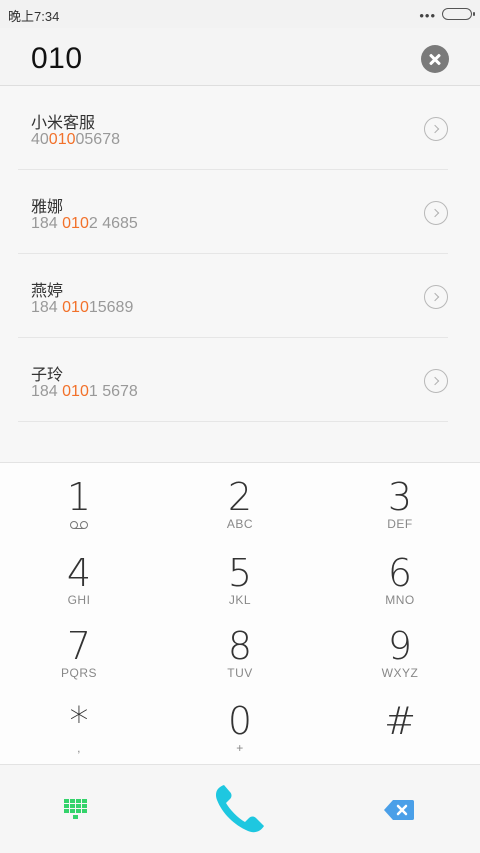 The height and width of the screenshot is (853, 480). Describe the element at coordinates (400, 573) in the screenshot. I see `key-digit: 6` at that location.